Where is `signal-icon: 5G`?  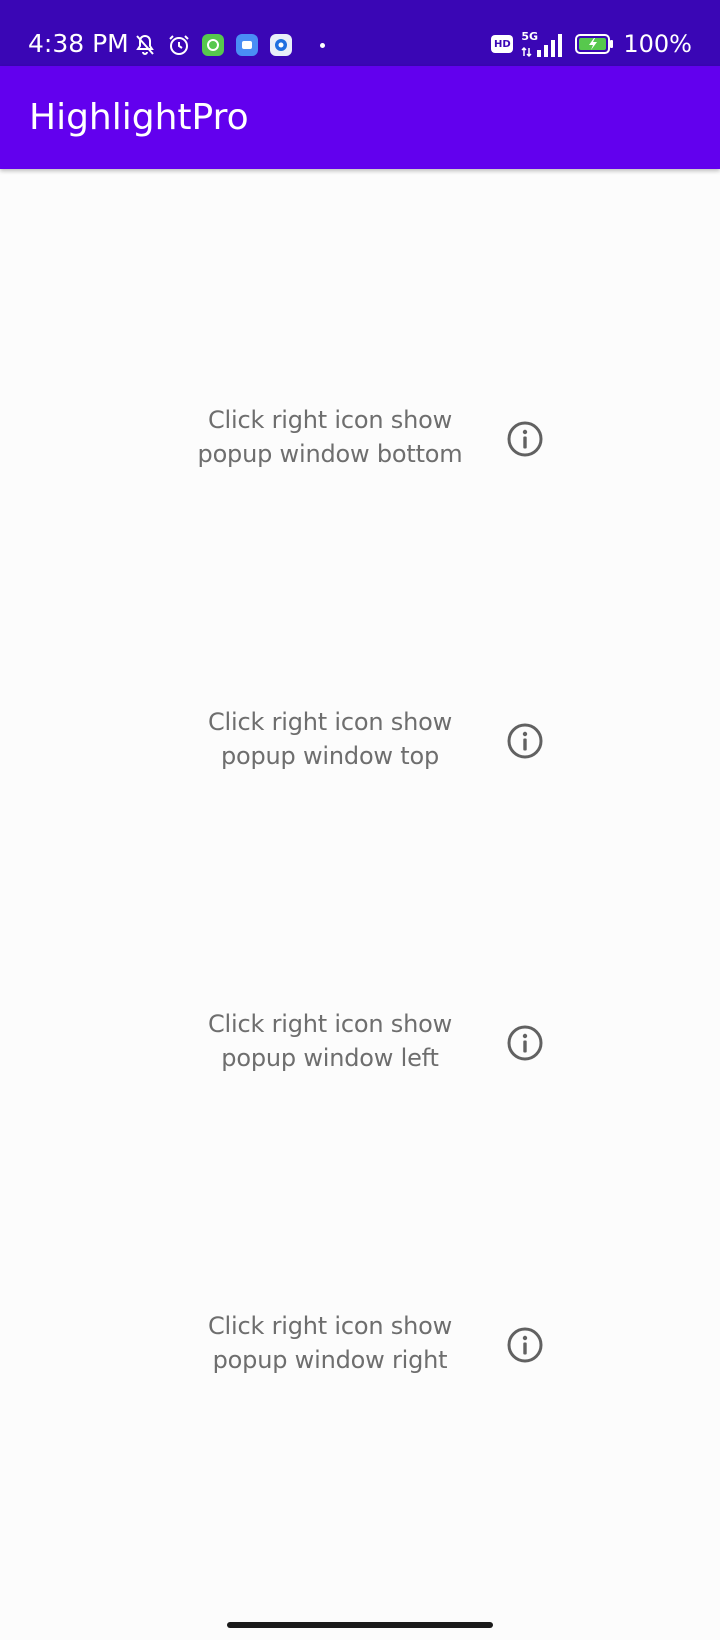 signal-icon: 5G is located at coordinates (544, 44).